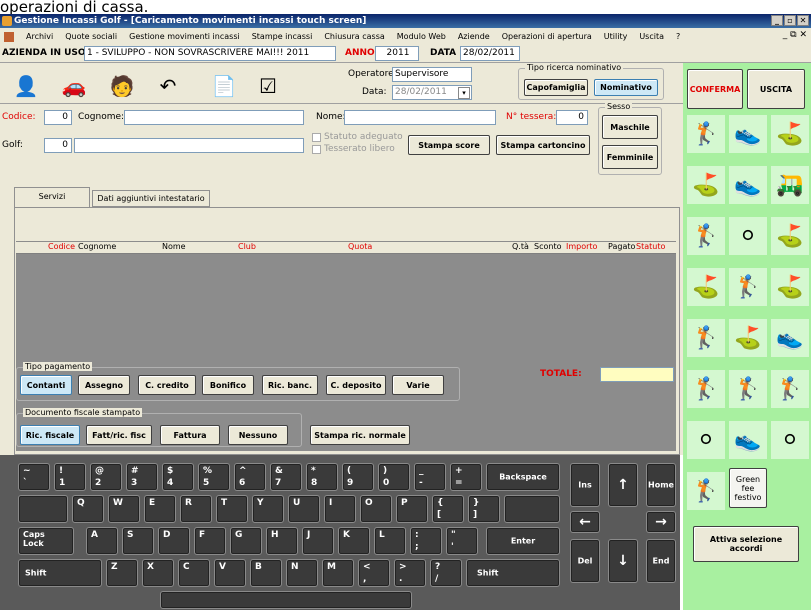 This screenshot has height=610, width=811. What do you see at coordinates (167, 385) in the screenshot?
I see `pagamento-button: C. credito` at bounding box center [167, 385].